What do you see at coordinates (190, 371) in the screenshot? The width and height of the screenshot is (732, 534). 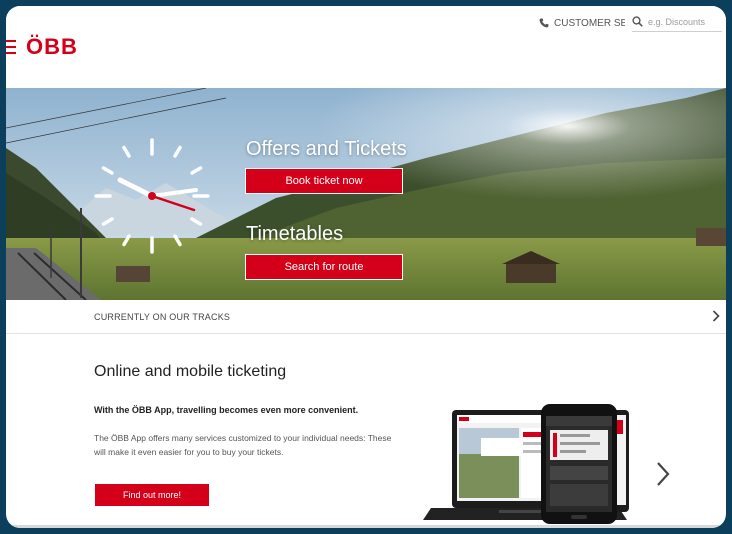 I see `ticketing-title: Online and mobile ticketing` at bounding box center [190, 371].